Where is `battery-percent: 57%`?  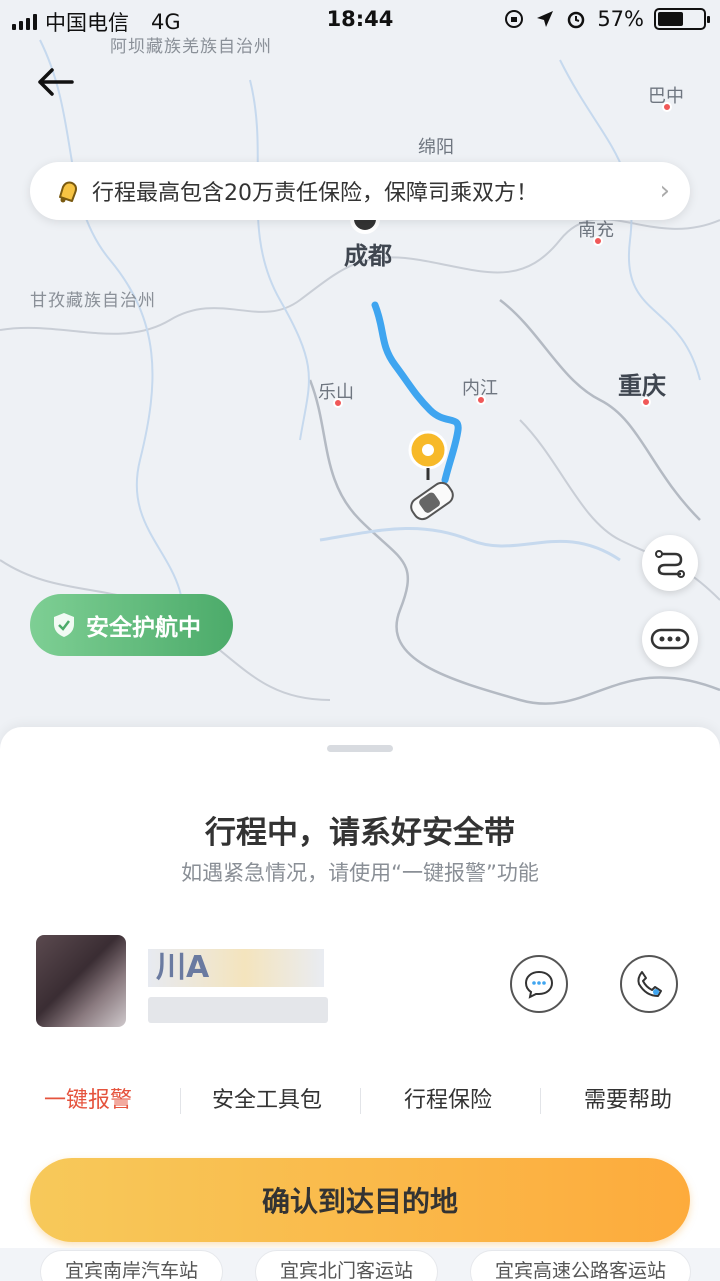 battery-percent: 57% is located at coordinates (620, 19).